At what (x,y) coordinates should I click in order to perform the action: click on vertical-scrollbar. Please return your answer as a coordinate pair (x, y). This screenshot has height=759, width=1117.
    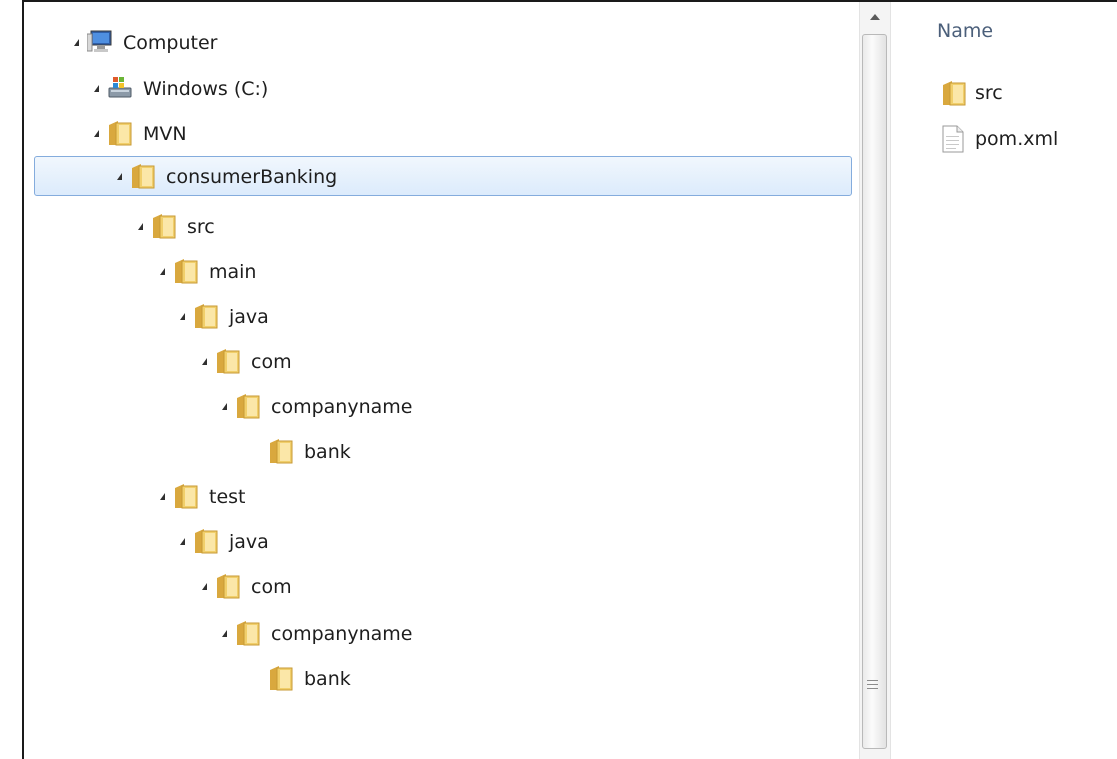
    Looking at the image, I should click on (875, 380).